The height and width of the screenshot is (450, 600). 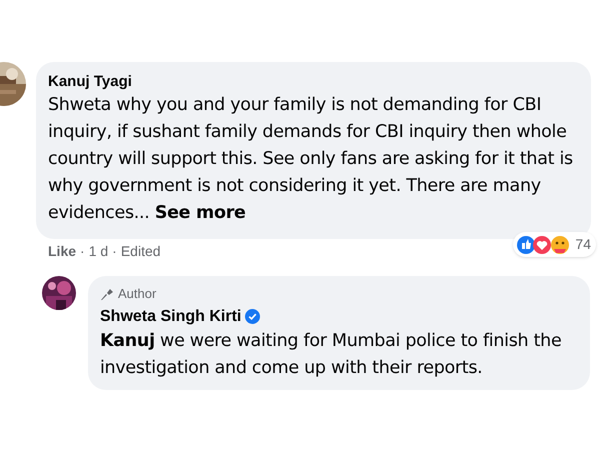 What do you see at coordinates (583, 244) in the screenshot?
I see `reaction-count: 74` at bounding box center [583, 244].